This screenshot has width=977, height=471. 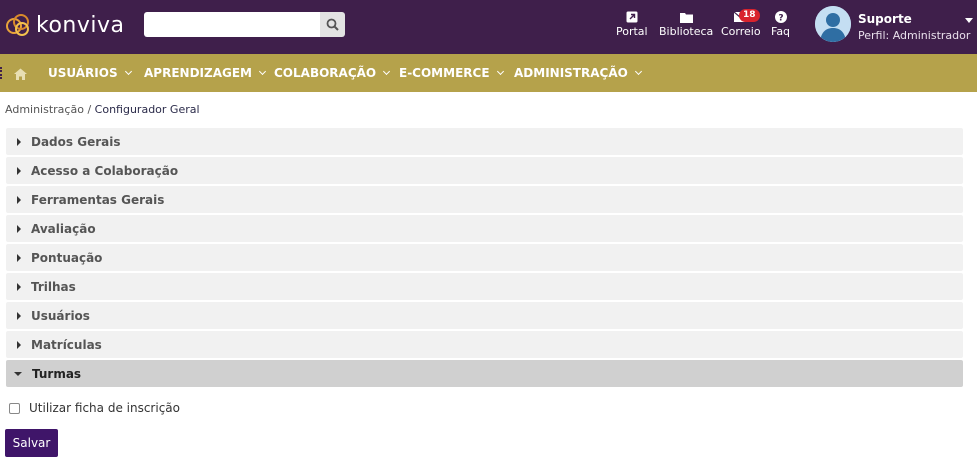 I want to click on ficha-inscricao-checkbox, so click(x=14, y=408).